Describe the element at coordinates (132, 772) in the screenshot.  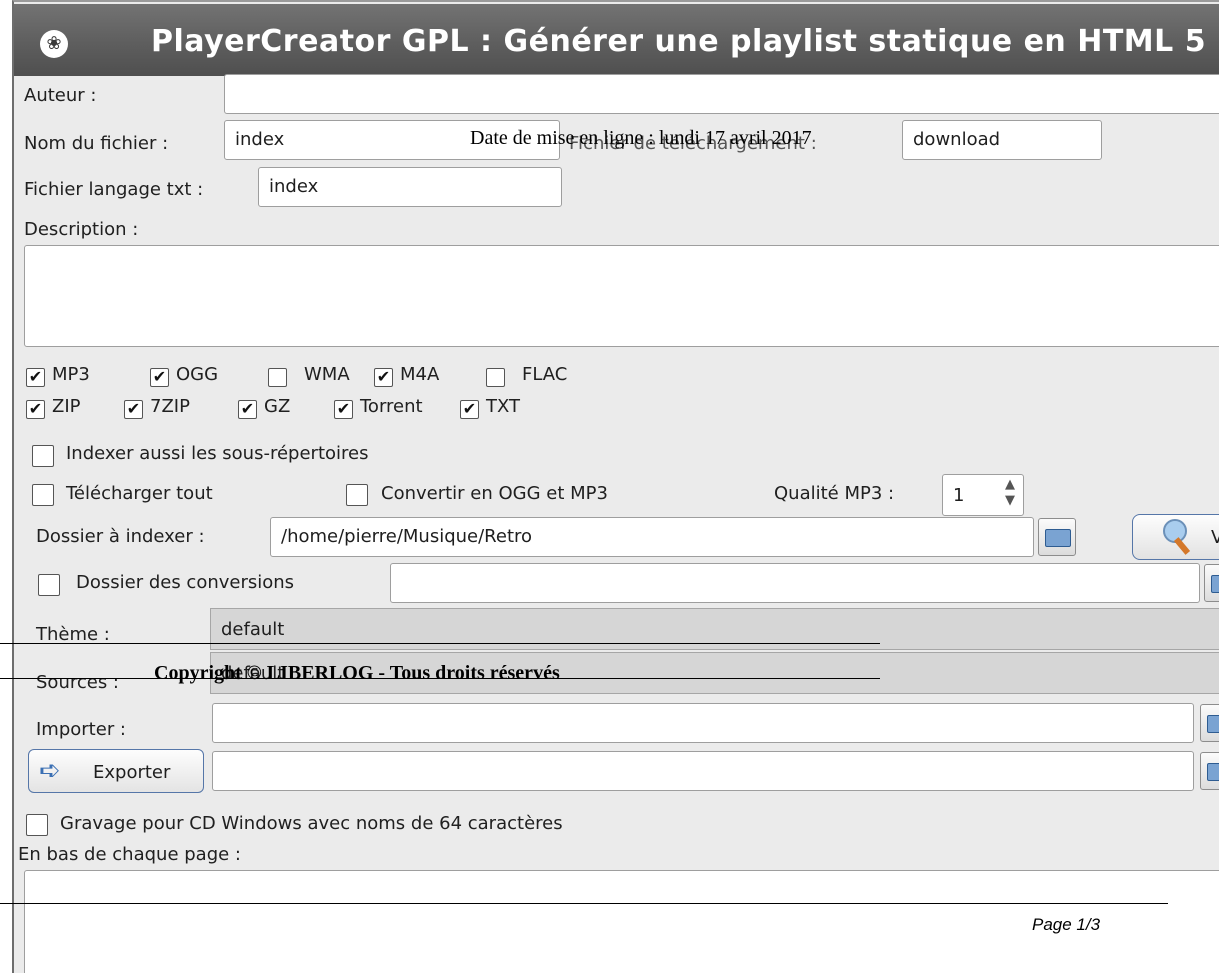
I see `export-button-label: Exporter` at that location.